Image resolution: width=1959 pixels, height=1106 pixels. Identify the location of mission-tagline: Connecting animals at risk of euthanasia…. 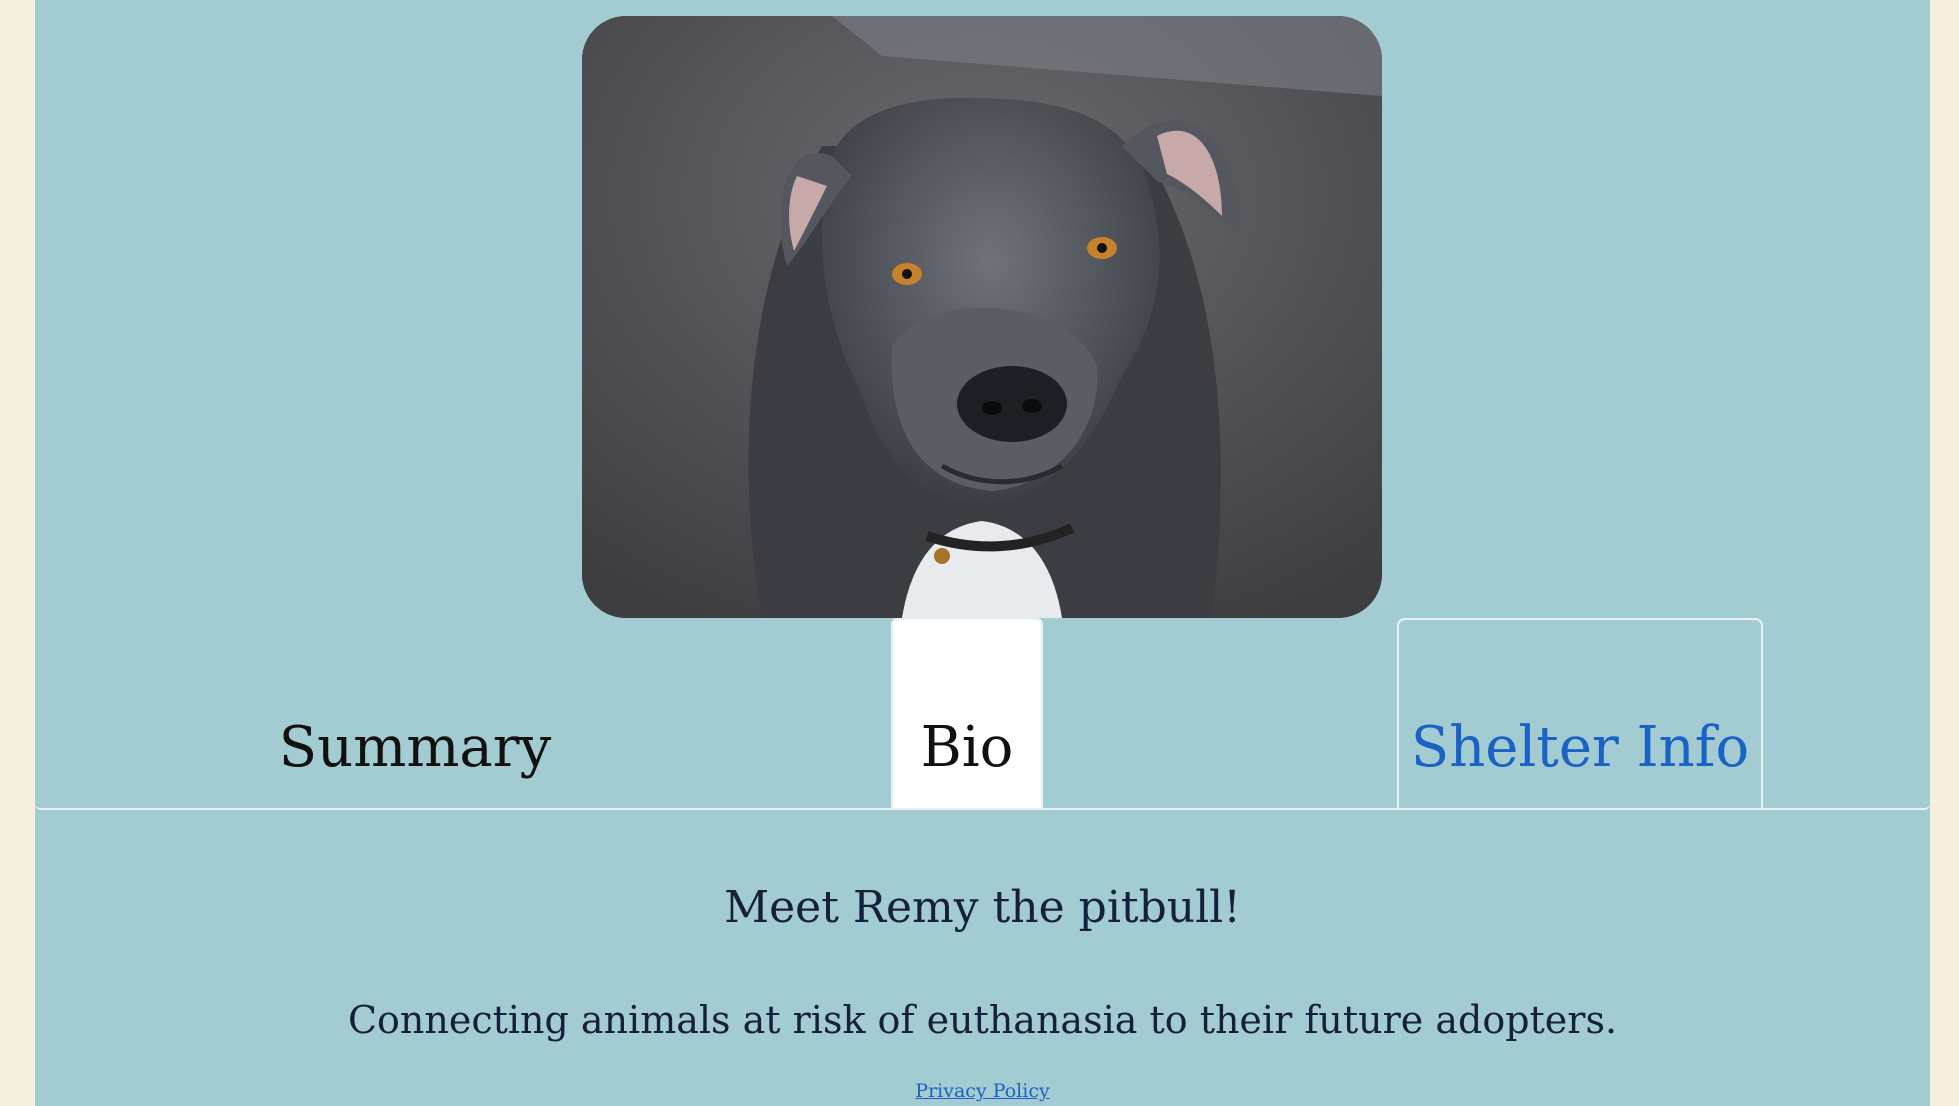
(982, 1020).